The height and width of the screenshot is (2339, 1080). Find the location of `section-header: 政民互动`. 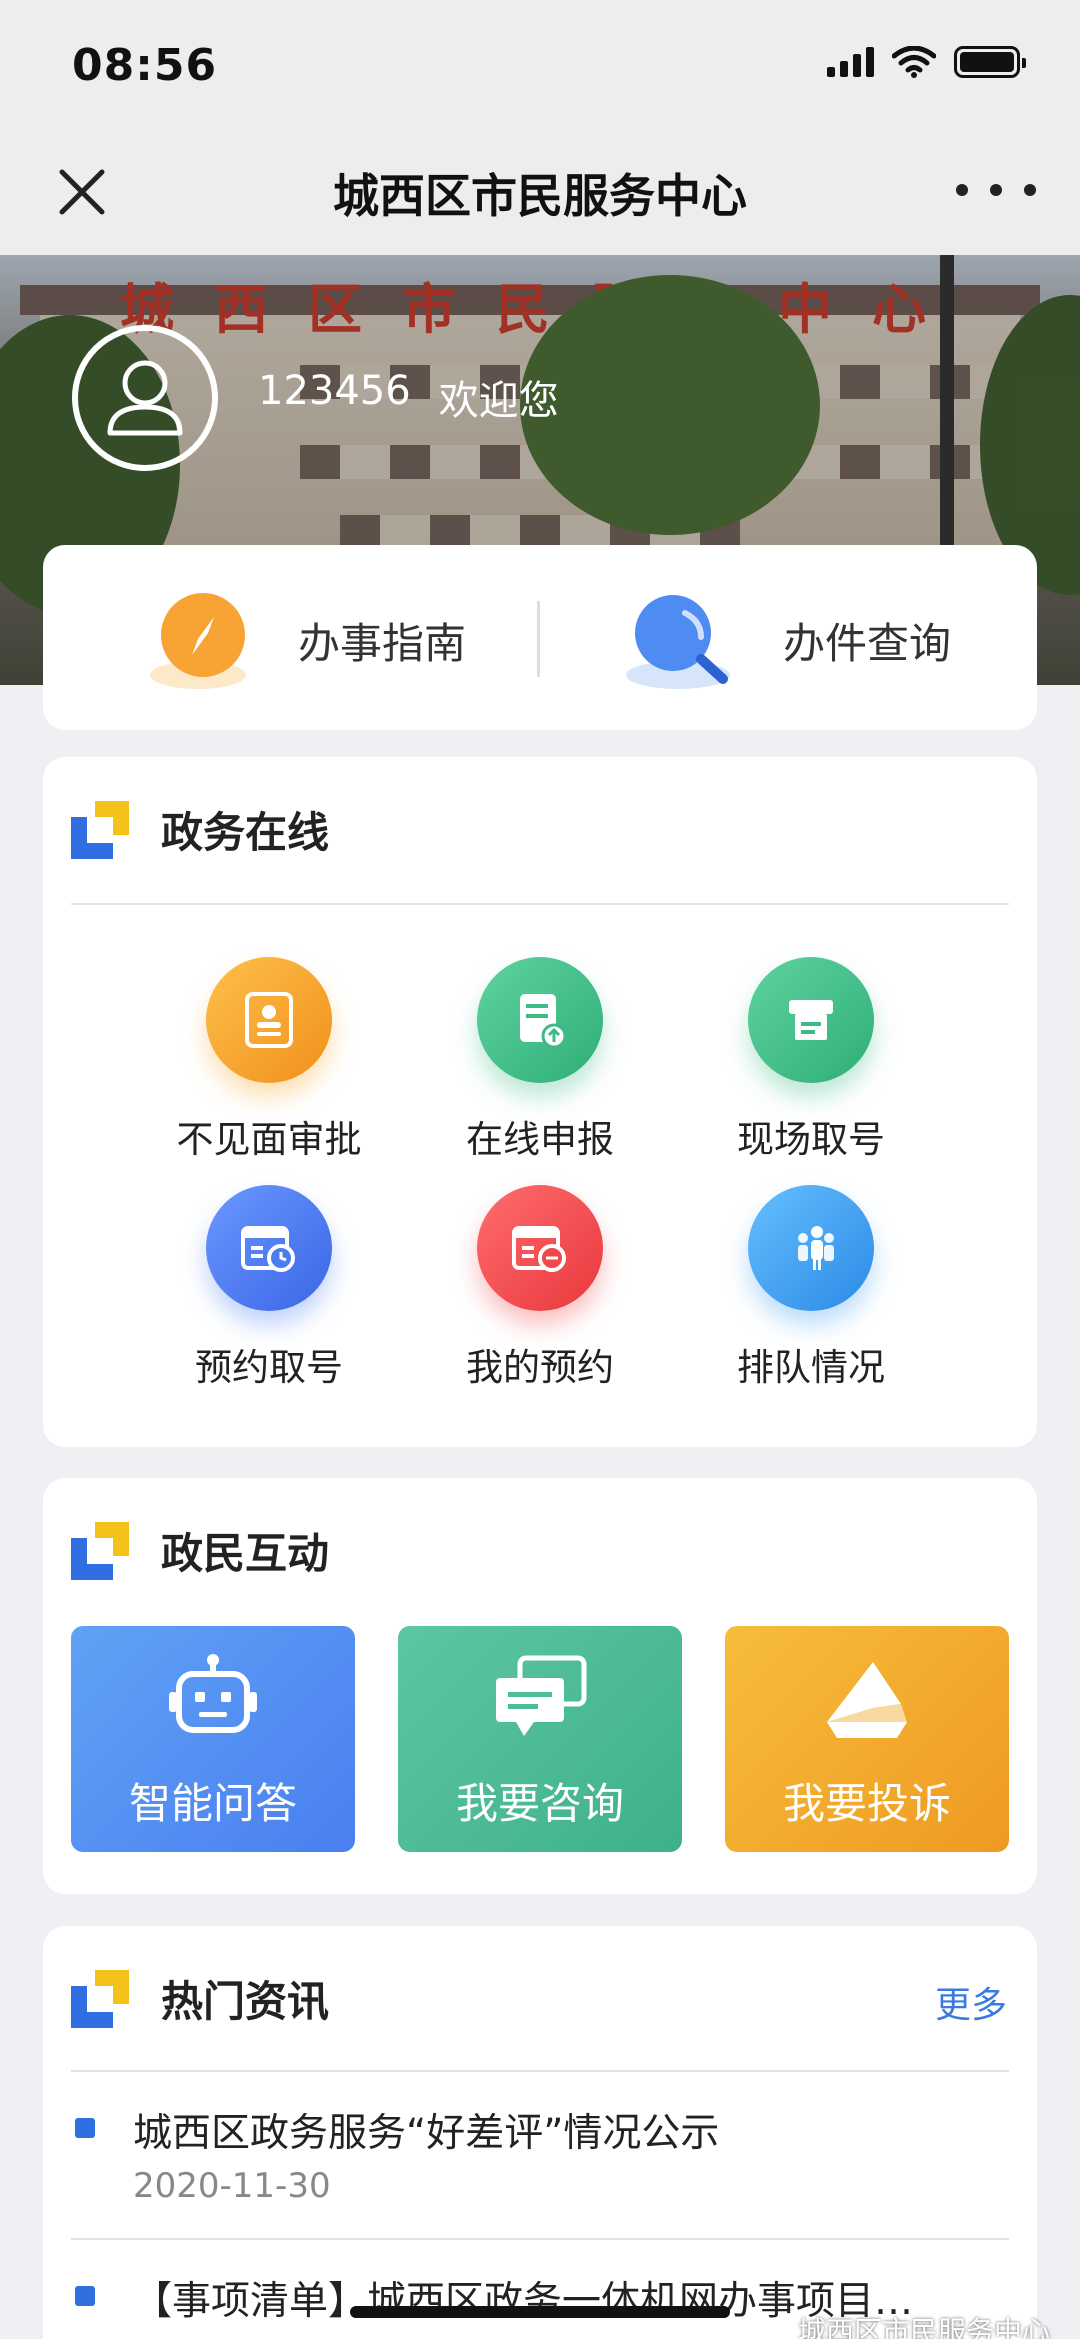

section-header: 政民互动 is located at coordinates (200, 1550).